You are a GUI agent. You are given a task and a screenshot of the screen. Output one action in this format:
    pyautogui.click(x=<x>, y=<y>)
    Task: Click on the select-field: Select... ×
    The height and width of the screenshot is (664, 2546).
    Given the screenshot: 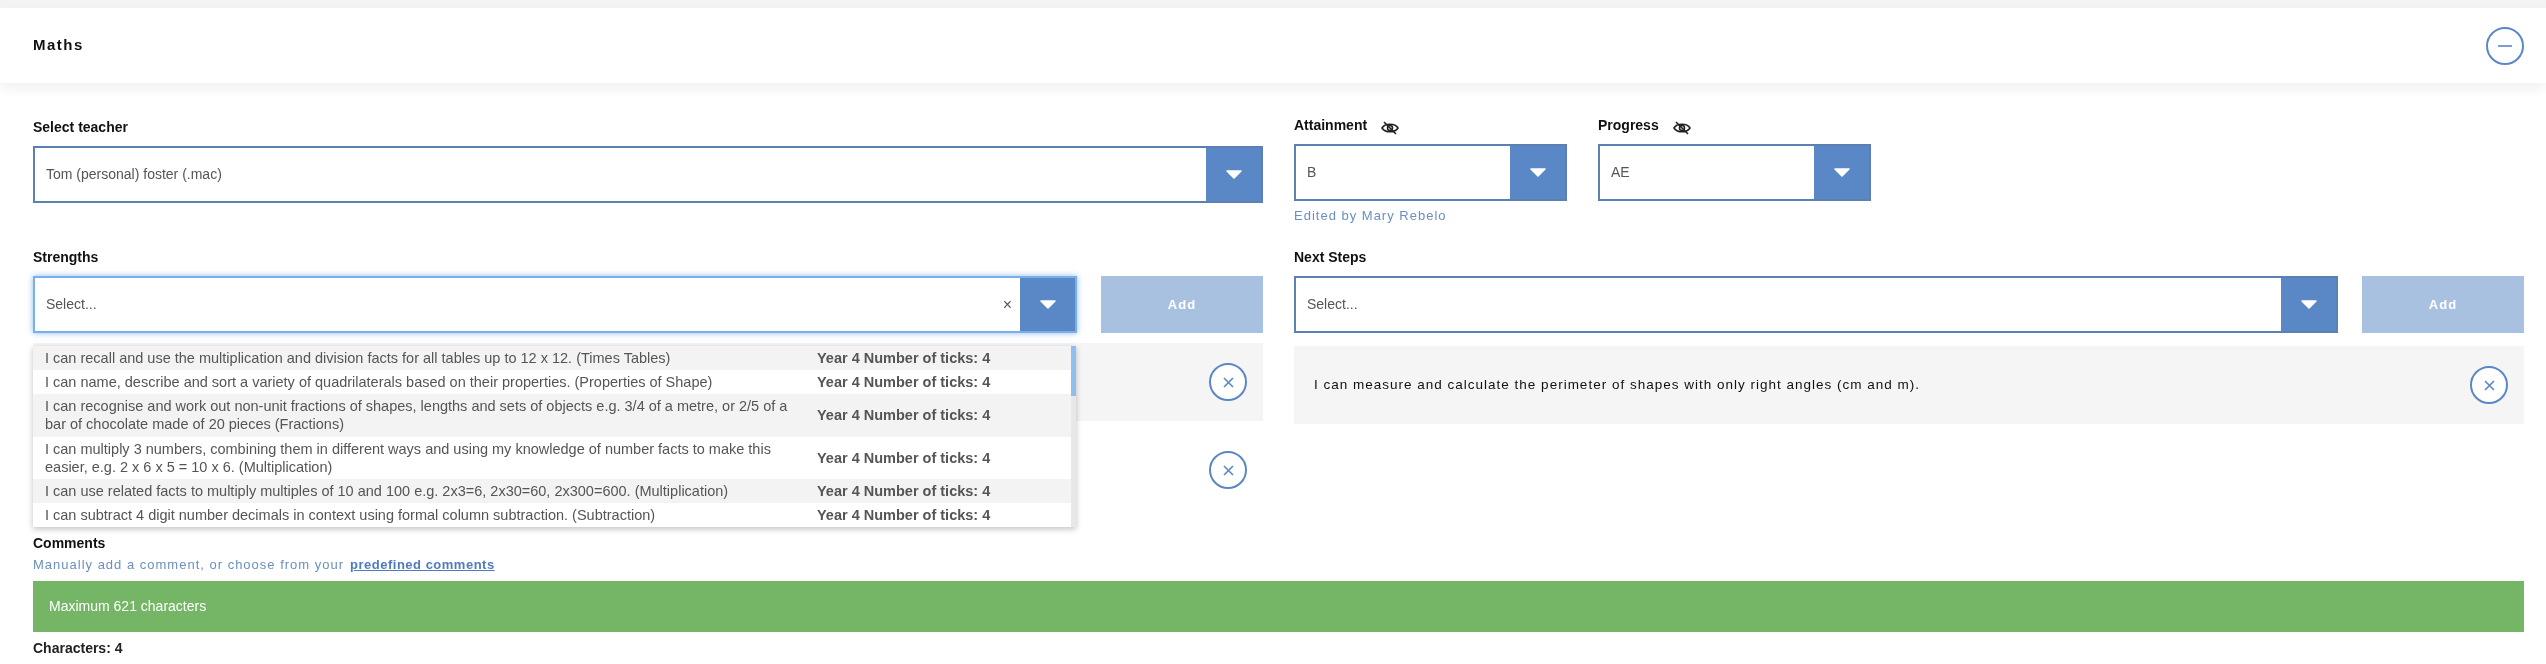 What is the action you would take?
    pyautogui.click(x=555, y=304)
    